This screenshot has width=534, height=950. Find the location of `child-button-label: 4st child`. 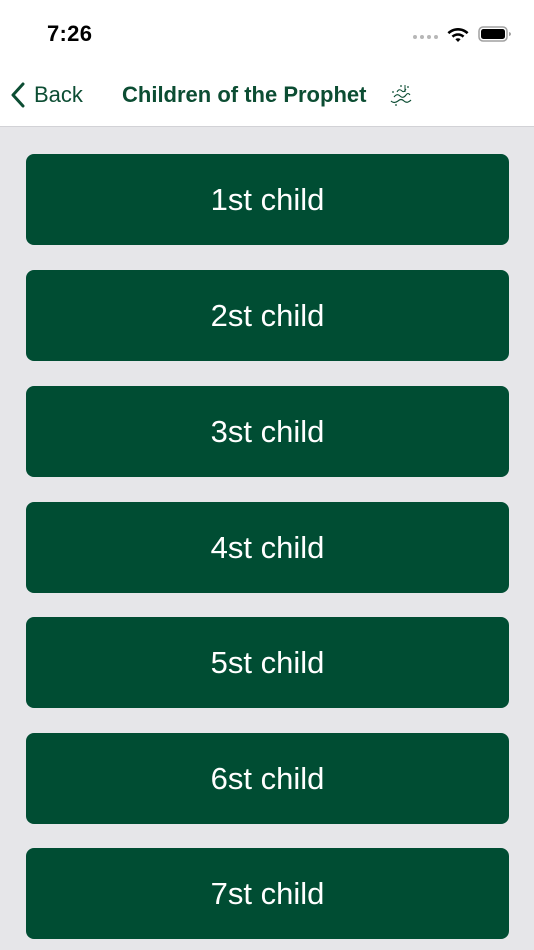

child-button-label: 4st child is located at coordinates (267, 547).